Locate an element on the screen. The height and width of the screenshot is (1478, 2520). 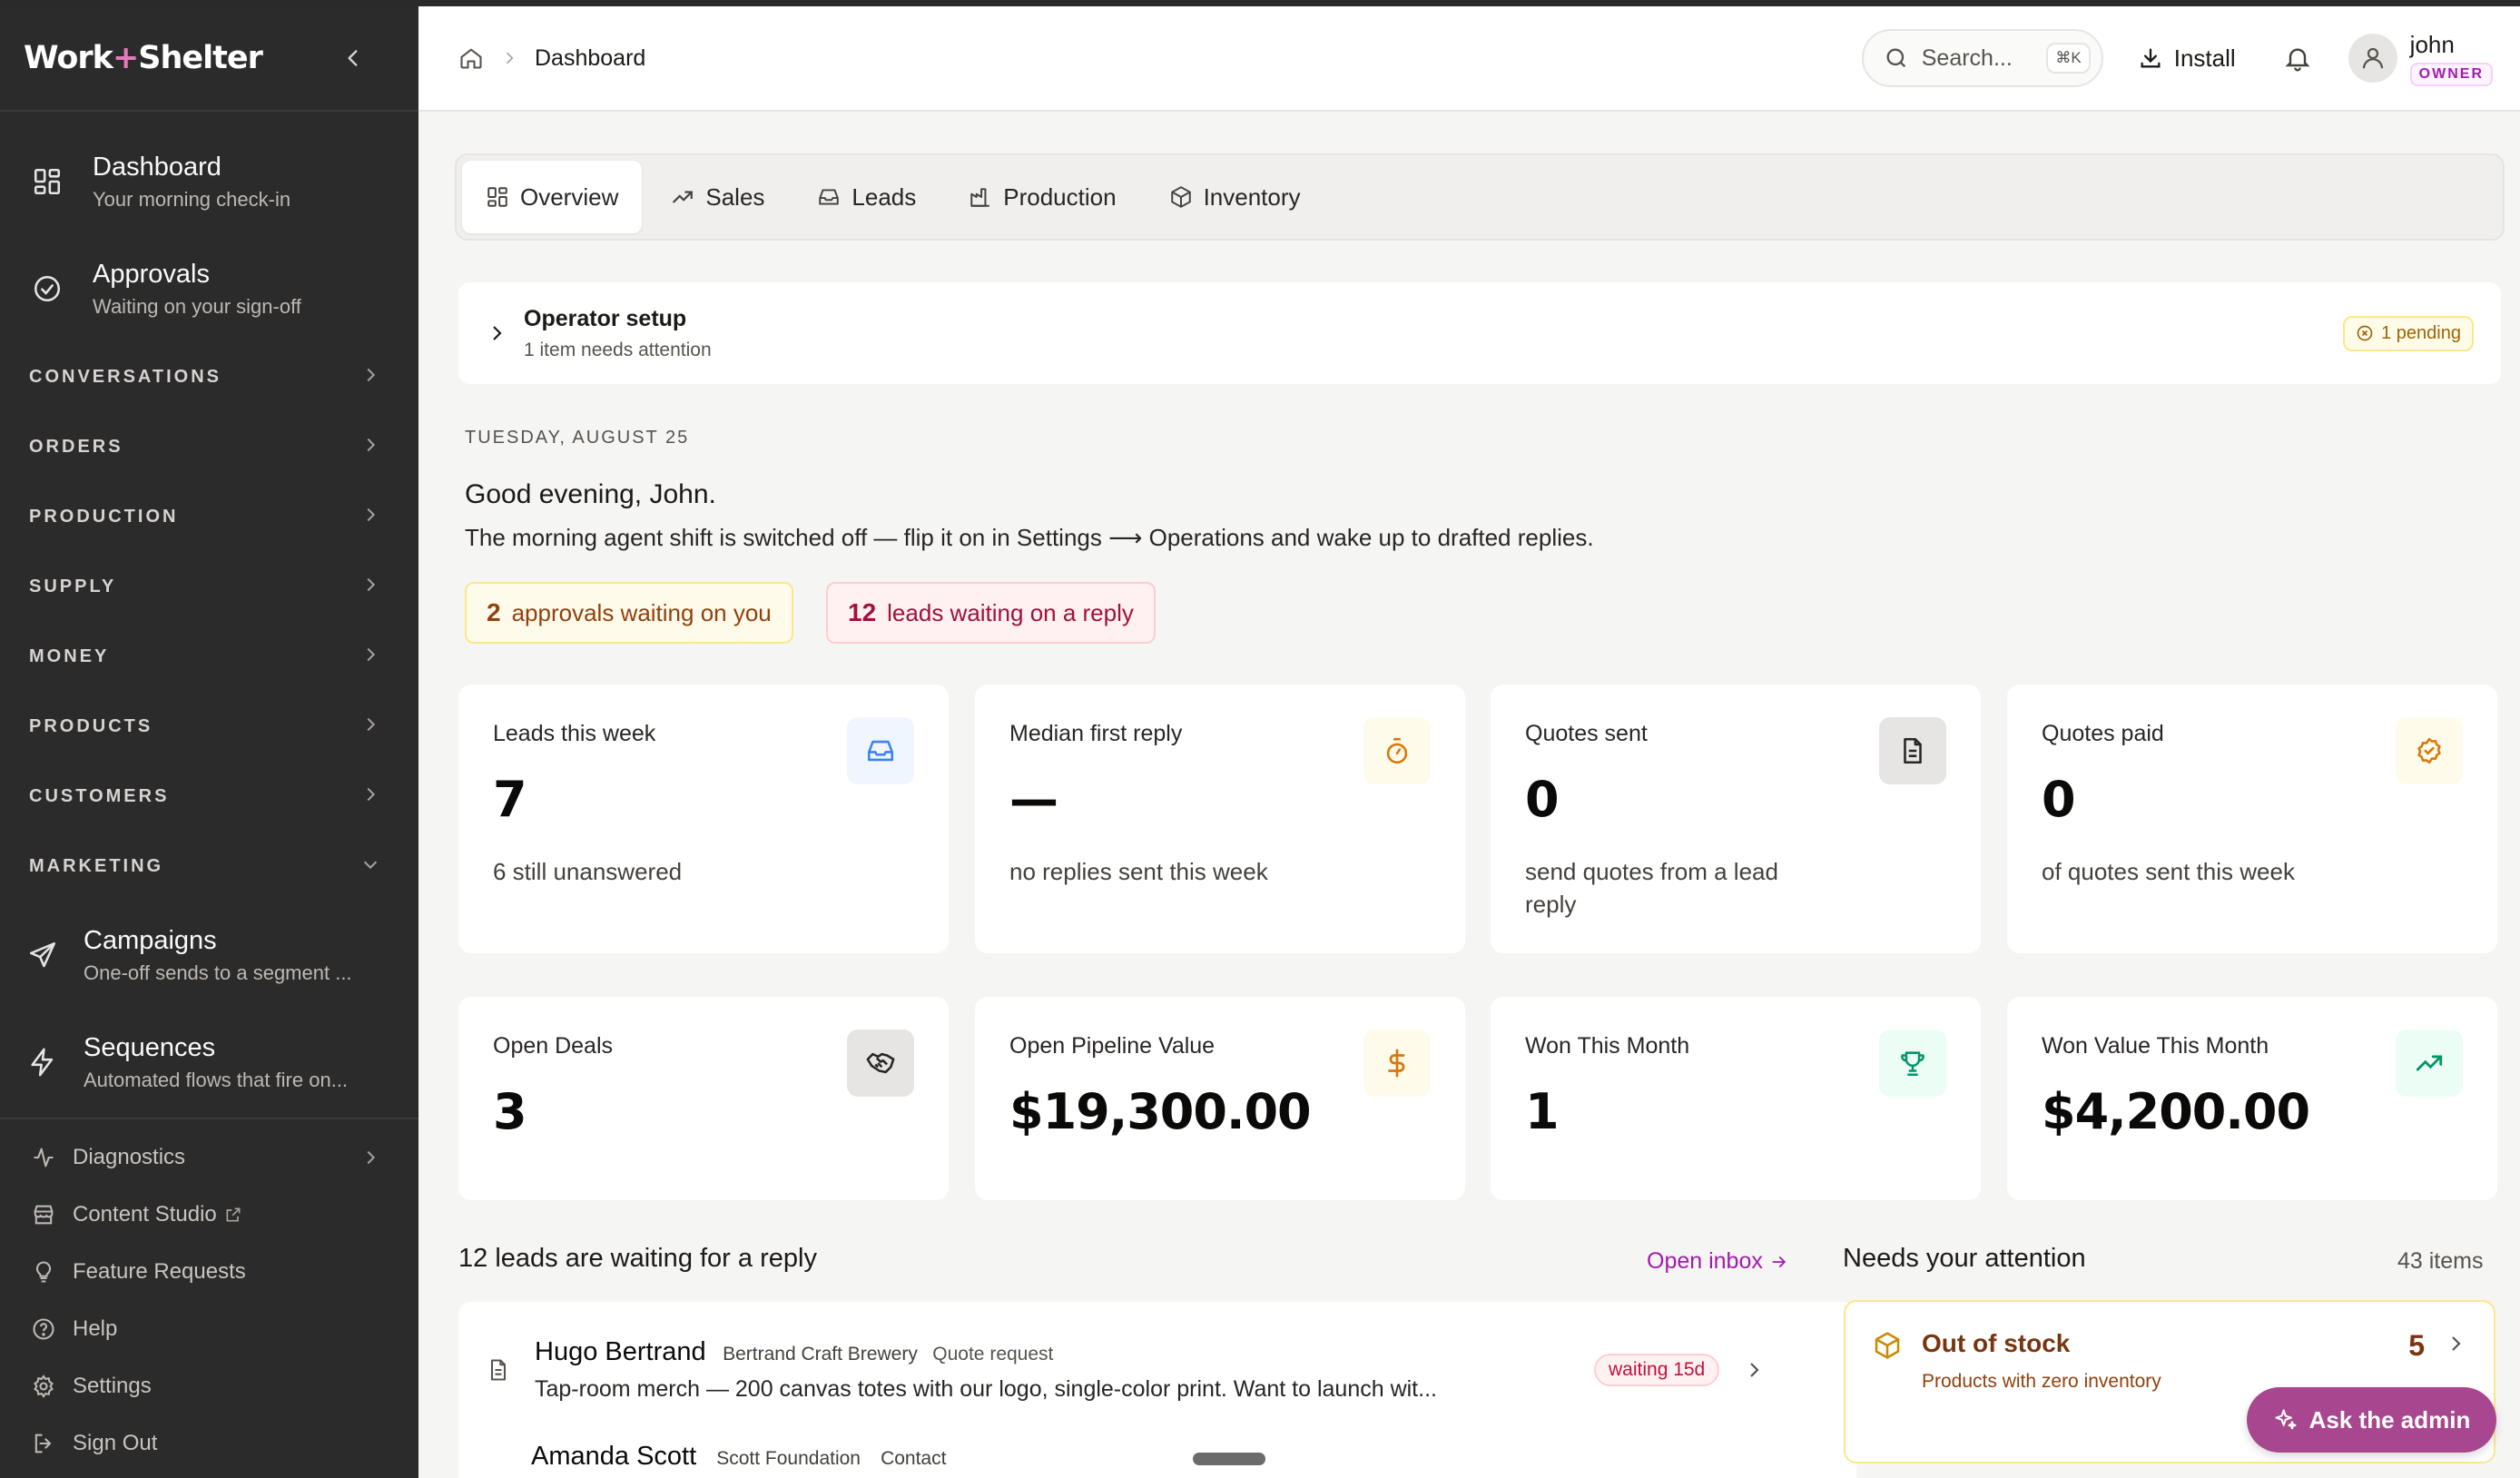
sidebar-section-conversations: CONVERSATIONS is located at coordinates (209, 377).